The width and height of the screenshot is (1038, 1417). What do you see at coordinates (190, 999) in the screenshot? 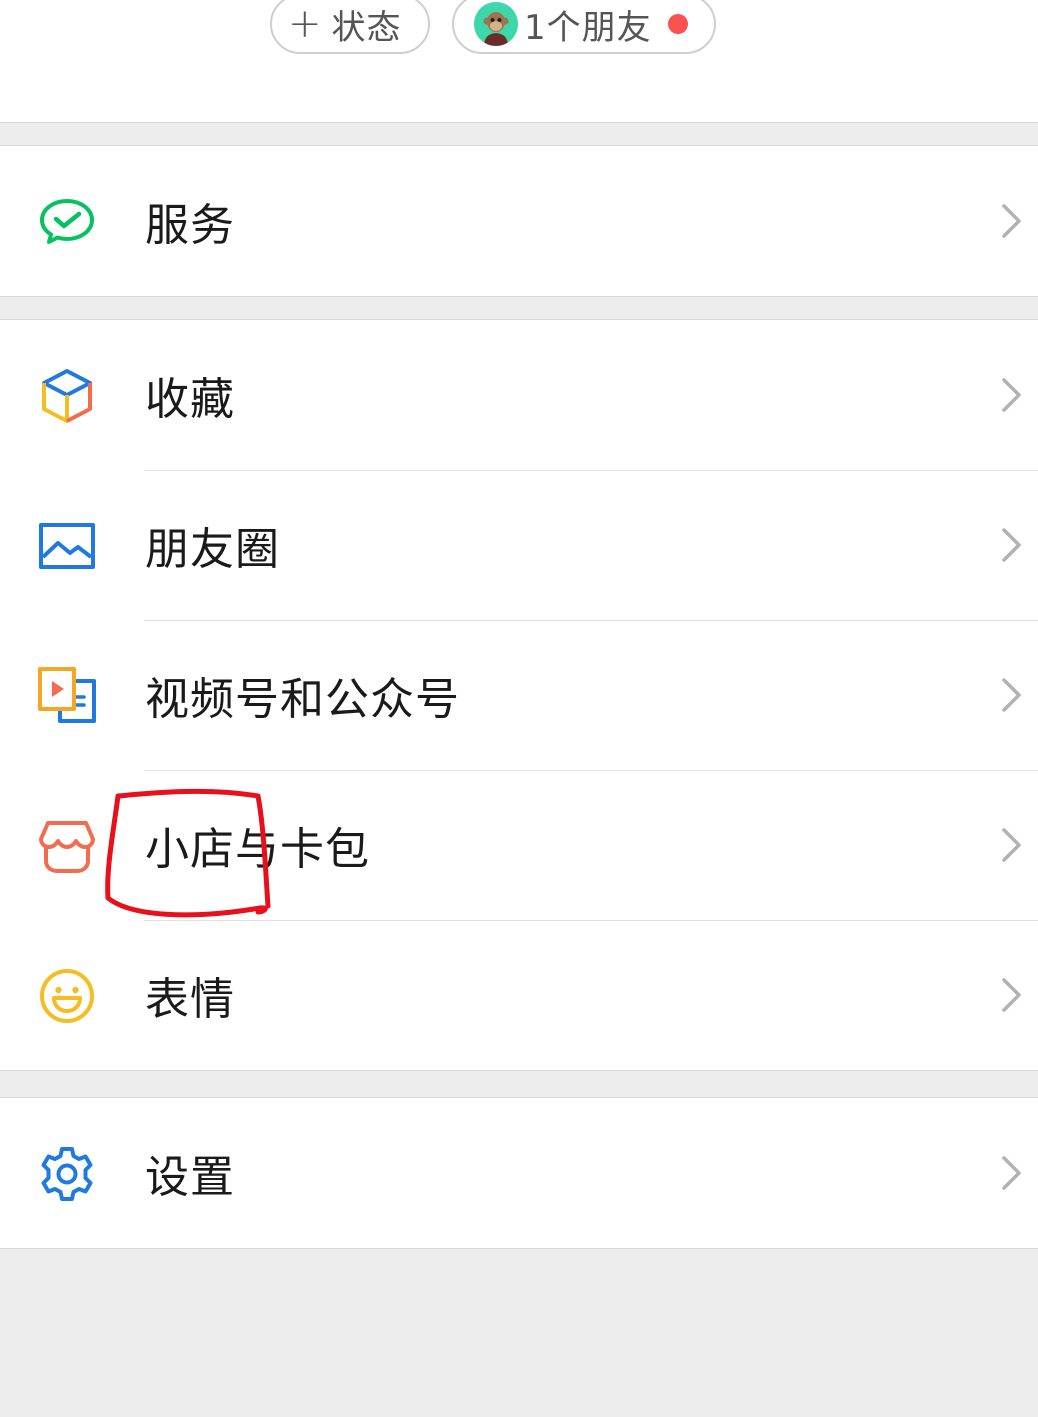
I see `menu-item-label: 表情` at bounding box center [190, 999].